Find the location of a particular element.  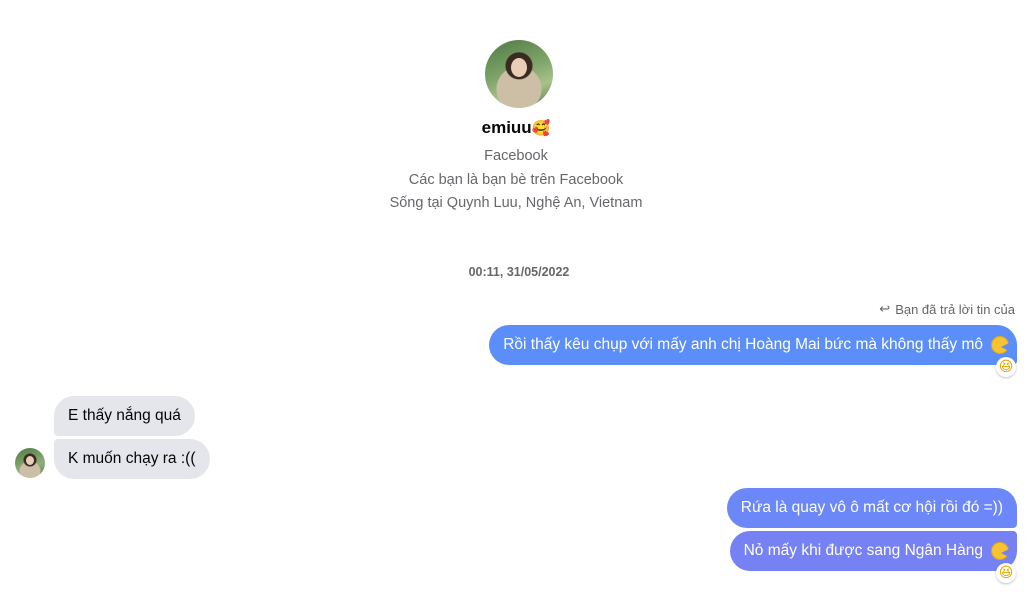

reply-note-text: Bạn đã trả lời tin của is located at coordinates (955, 309).